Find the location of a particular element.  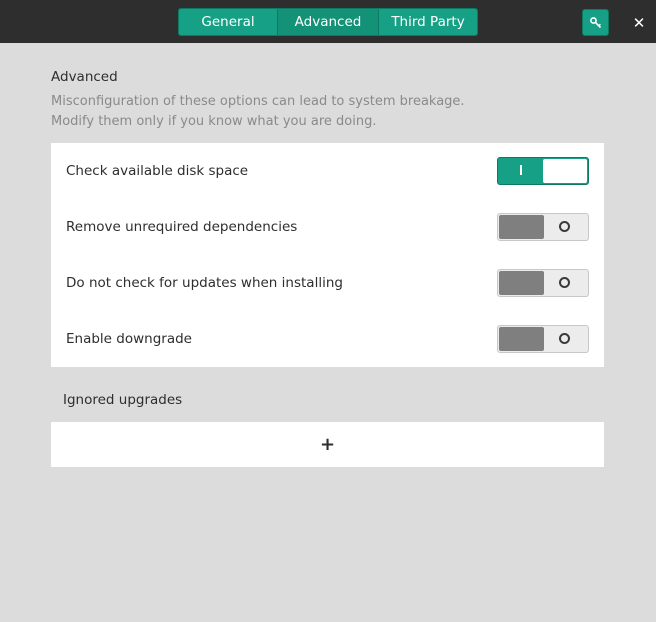

key-icon is located at coordinates (595, 22).